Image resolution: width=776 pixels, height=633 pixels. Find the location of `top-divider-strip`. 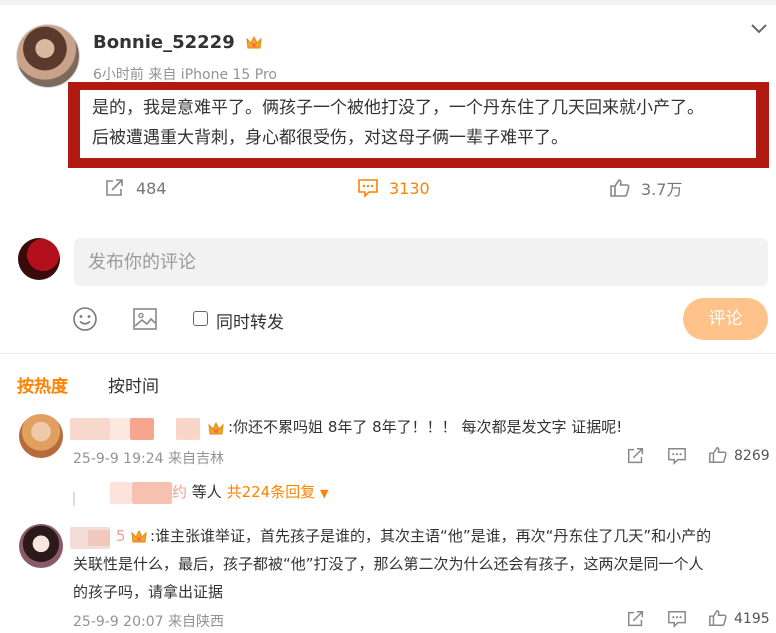

top-divider-strip is located at coordinates (388, 2).